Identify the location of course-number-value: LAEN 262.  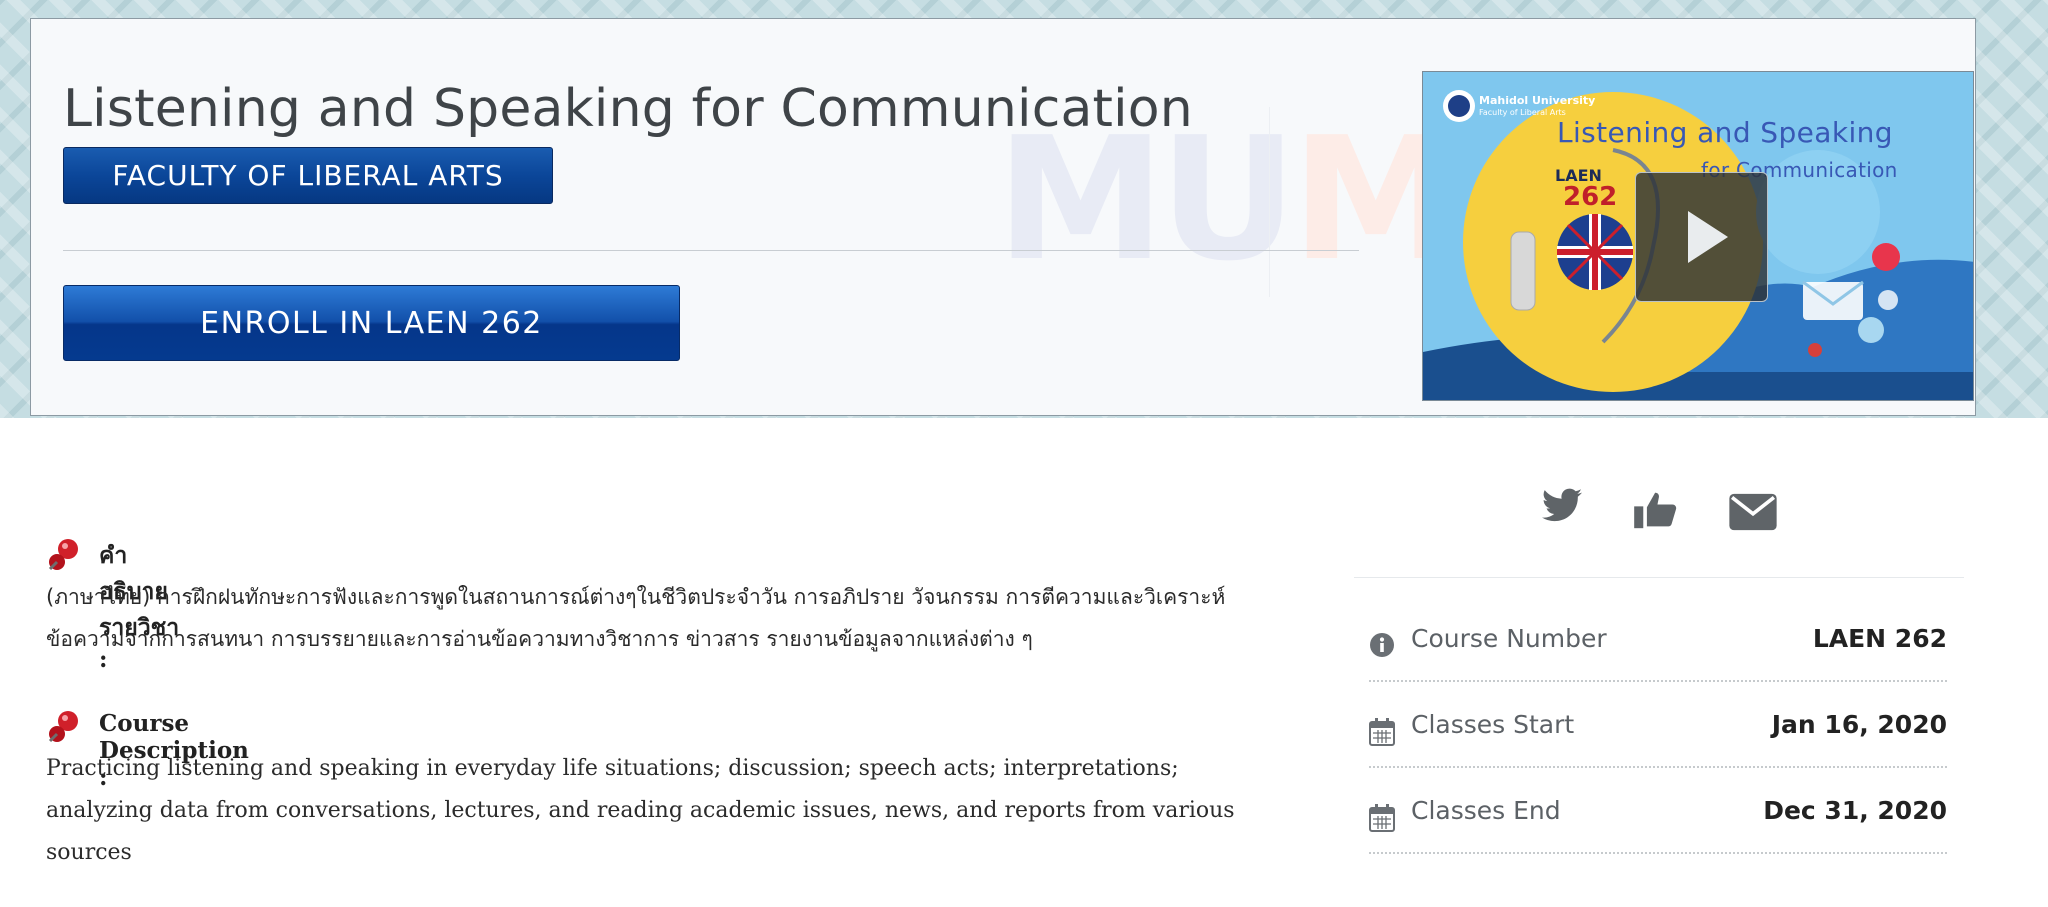
(1879, 638).